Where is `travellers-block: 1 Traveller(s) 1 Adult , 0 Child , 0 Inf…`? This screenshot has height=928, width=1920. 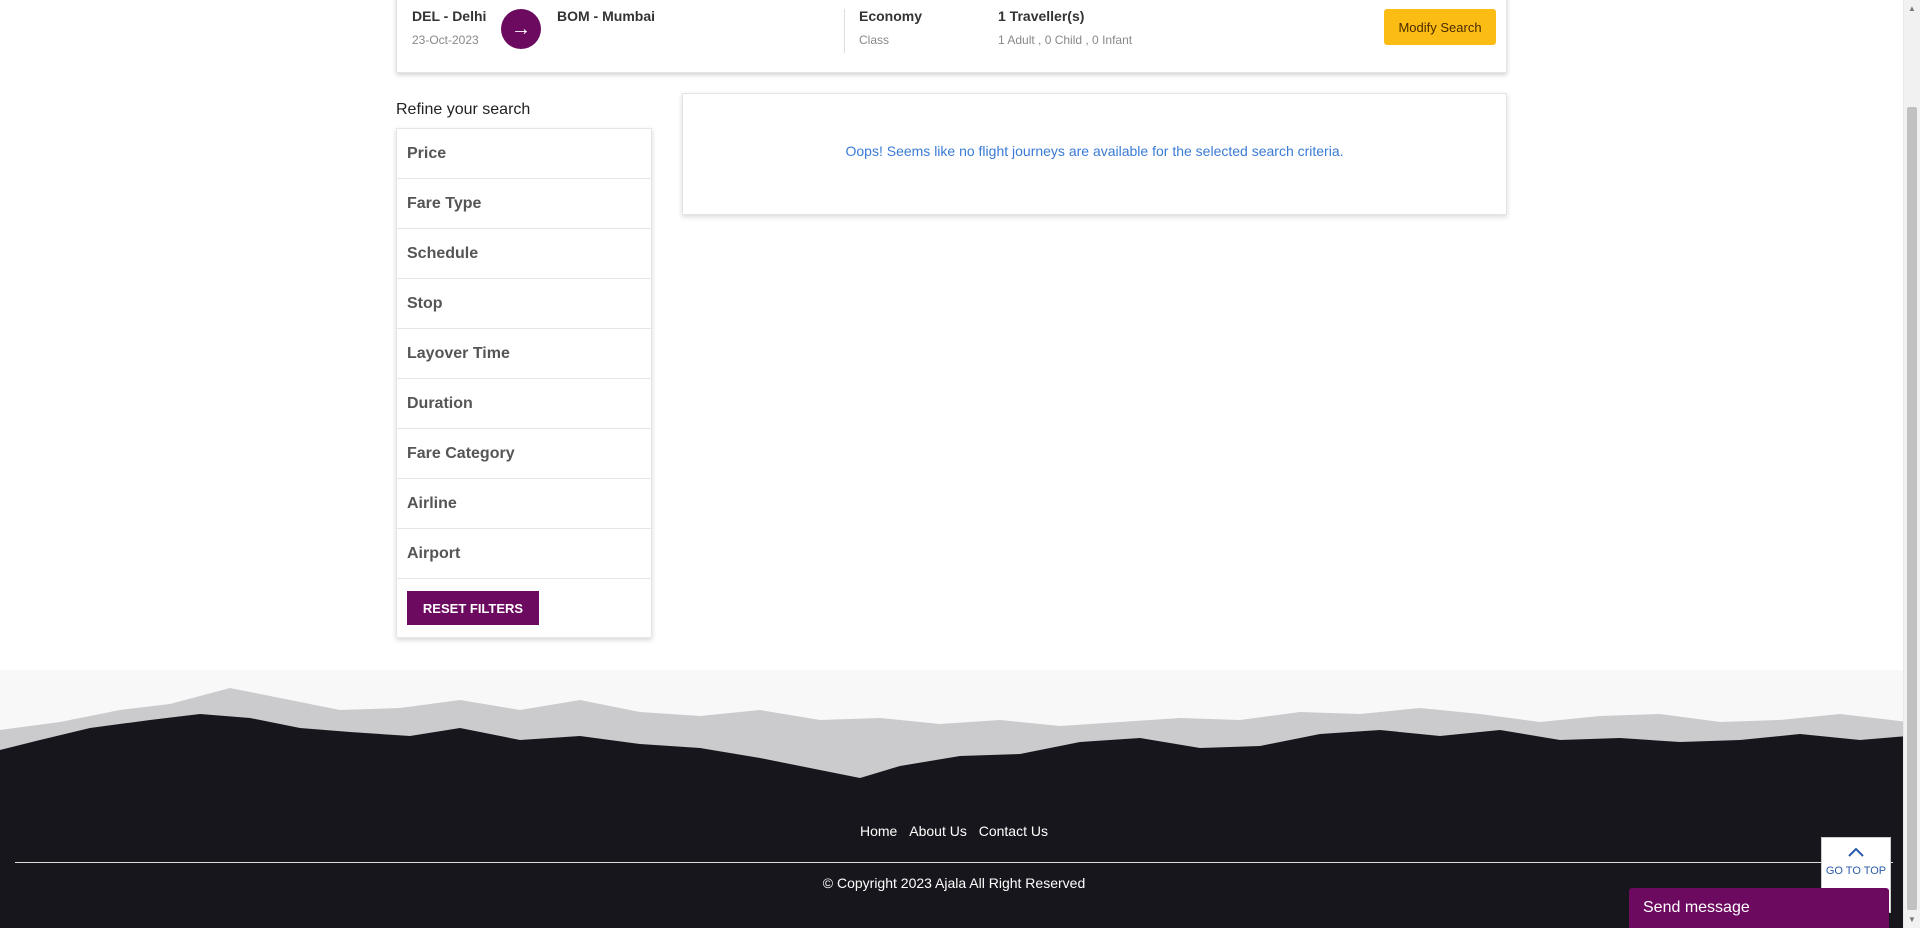 travellers-block: 1 Traveller(s) 1 Adult , 0 Child , 0 Inf… is located at coordinates (1065, 27).